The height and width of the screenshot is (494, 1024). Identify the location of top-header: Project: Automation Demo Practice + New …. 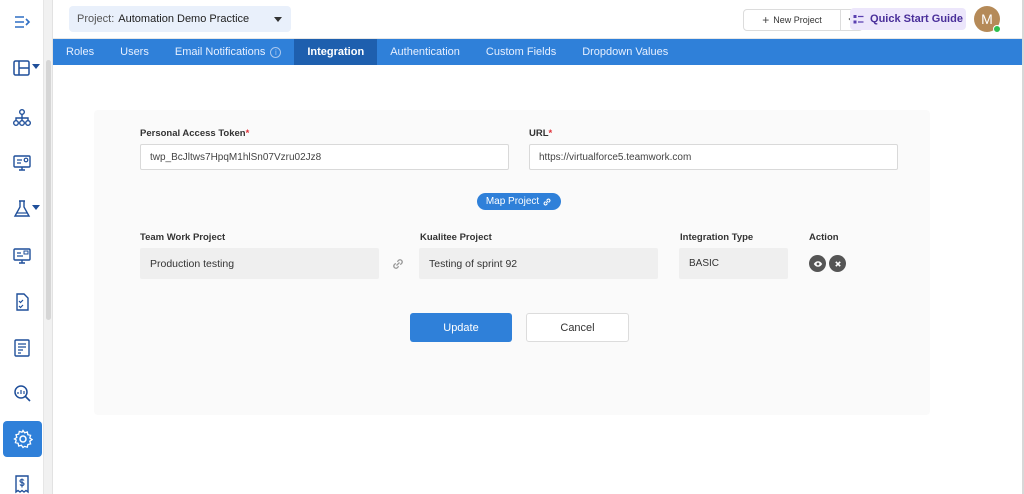
(538, 19).